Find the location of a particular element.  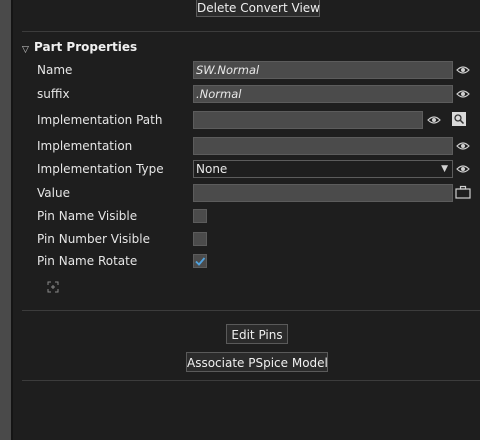

search-icon is located at coordinates (459, 119).